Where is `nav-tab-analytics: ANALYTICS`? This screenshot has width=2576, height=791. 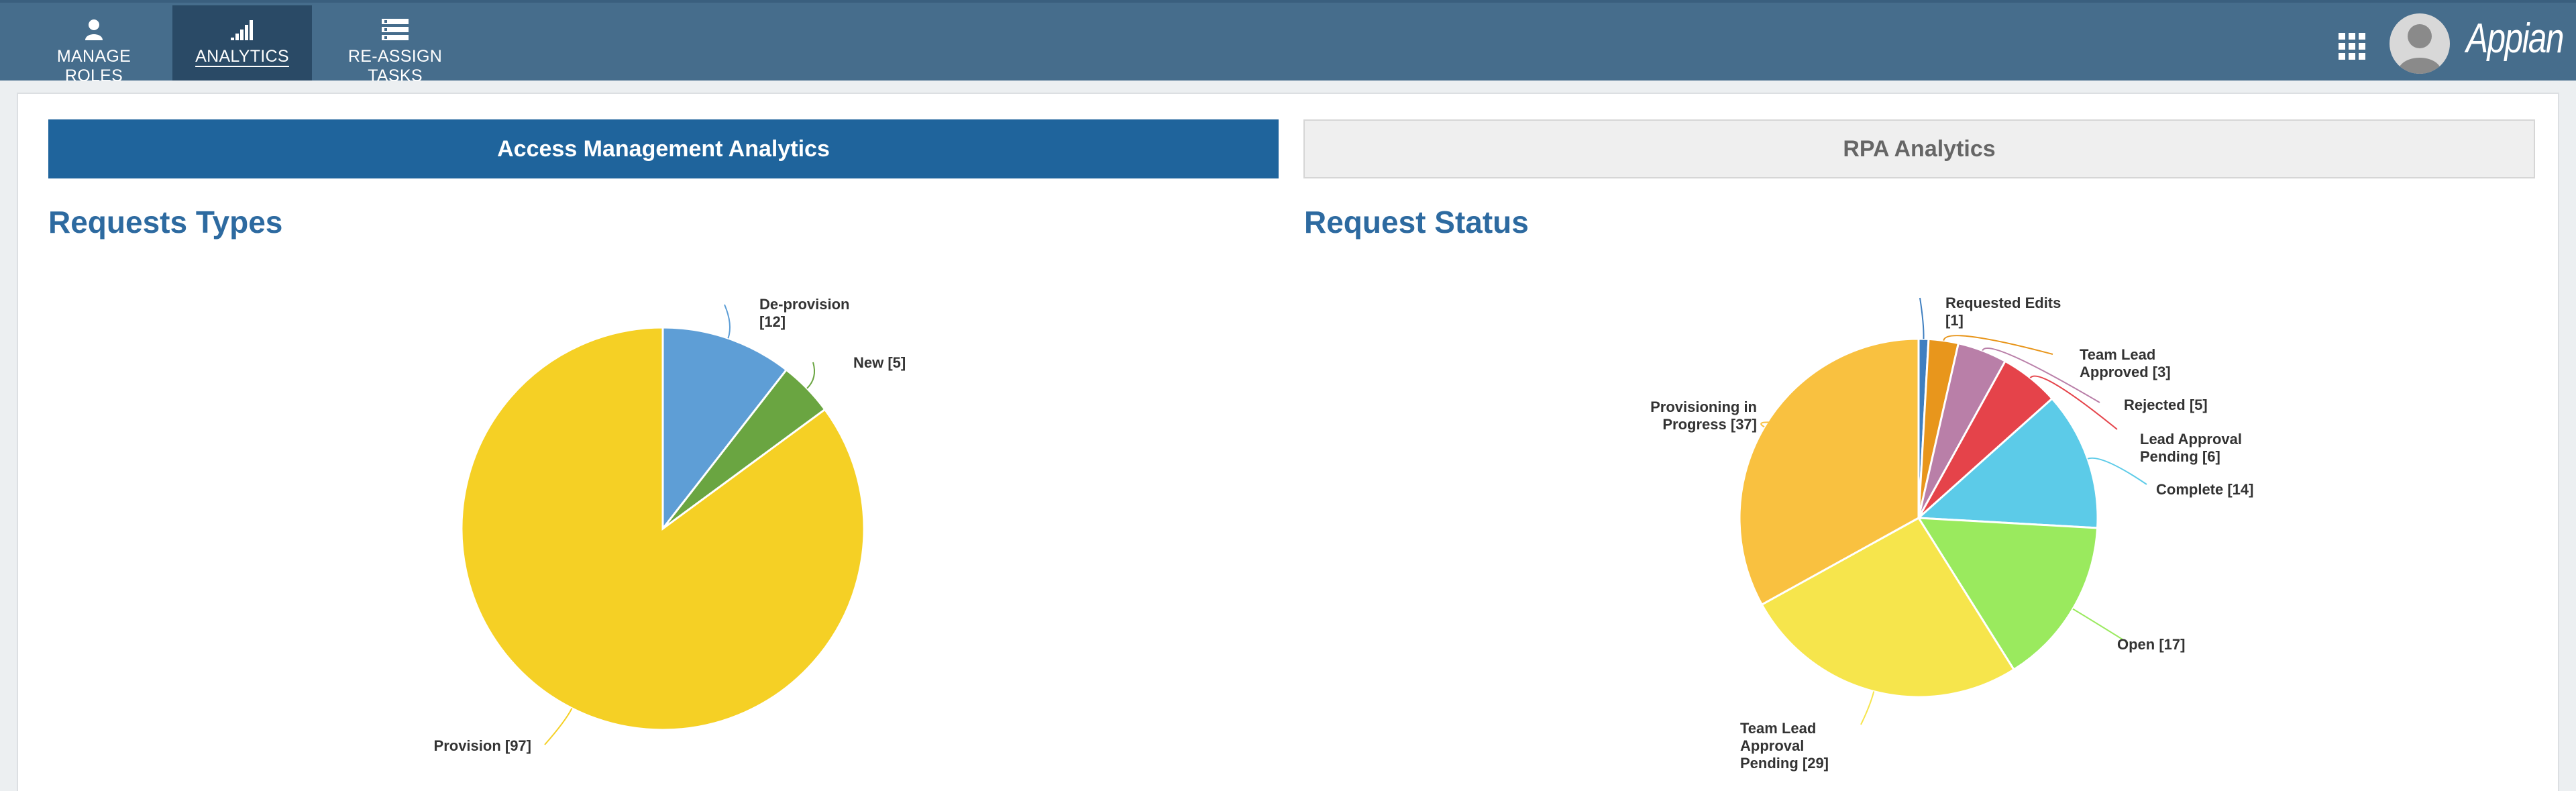
nav-tab-analytics: ANALYTICS is located at coordinates (242, 43).